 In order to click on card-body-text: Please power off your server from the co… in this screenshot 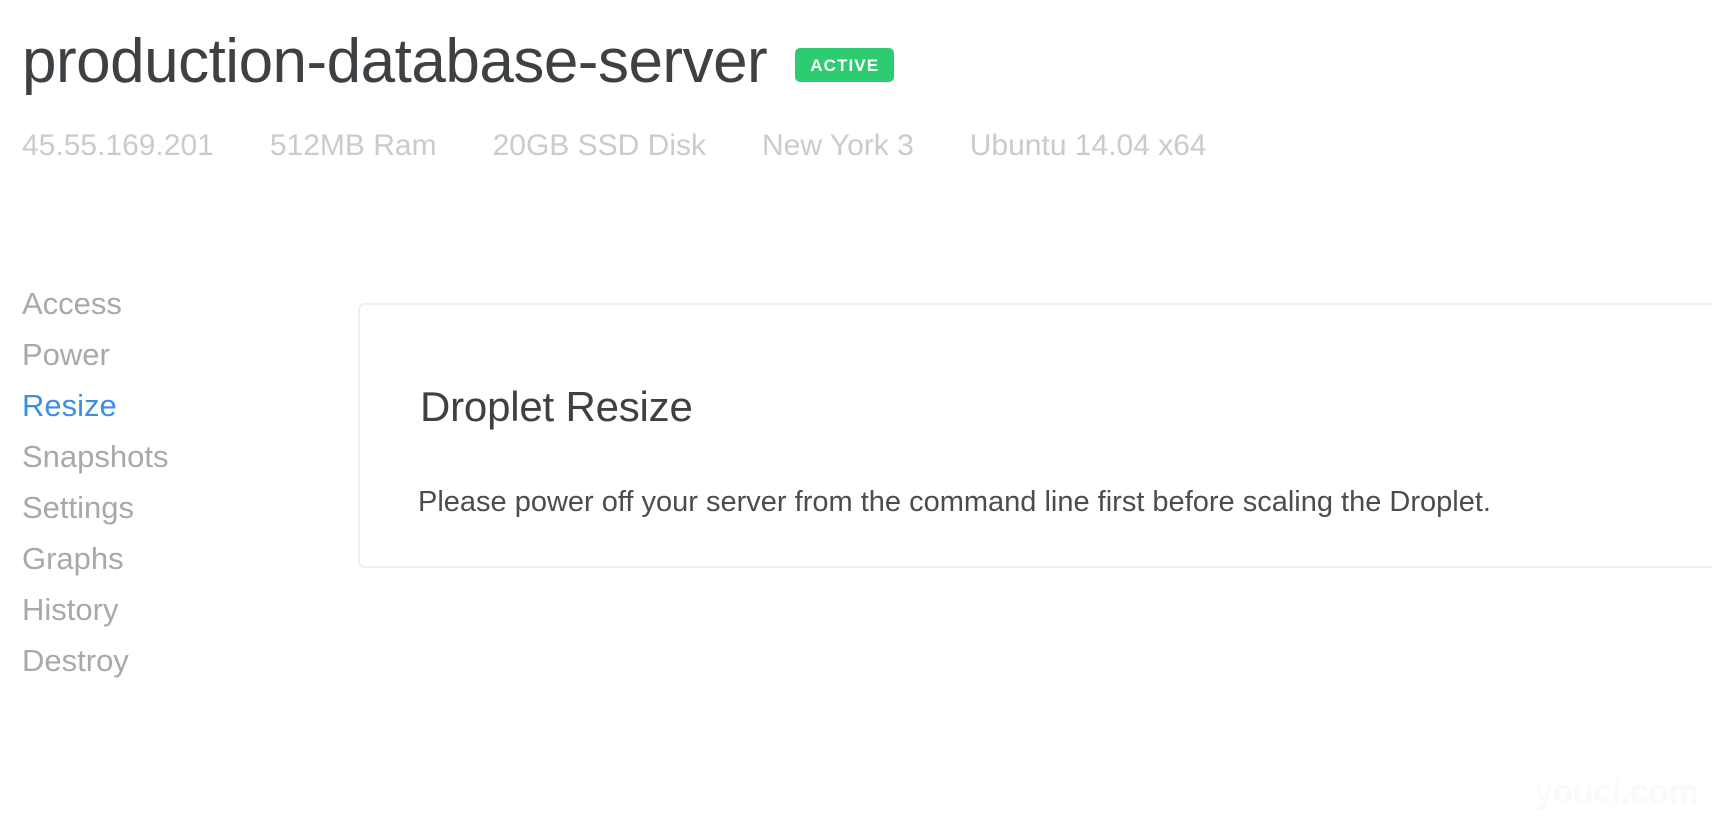, I will do `click(954, 502)`.